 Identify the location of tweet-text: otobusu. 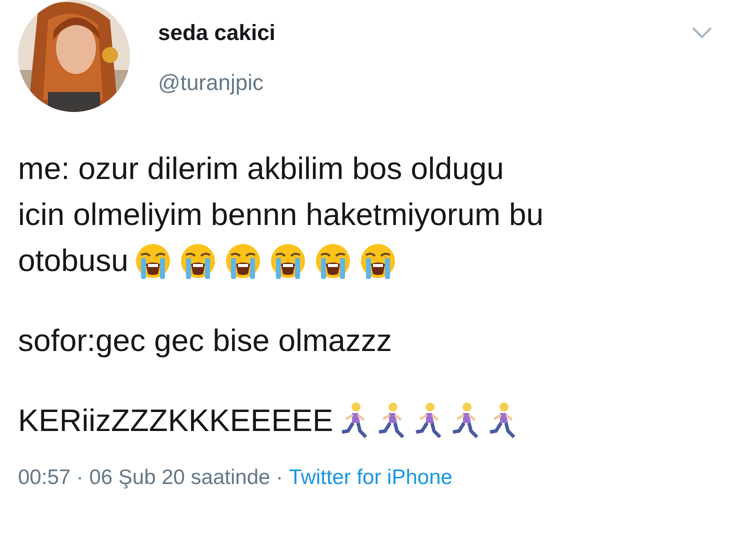
(73, 261).